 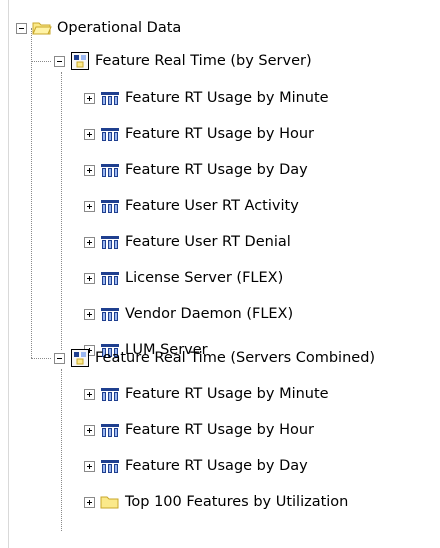 What do you see at coordinates (204, 278) in the screenshot?
I see `tree-node-label: License Server (FLEX)` at bounding box center [204, 278].